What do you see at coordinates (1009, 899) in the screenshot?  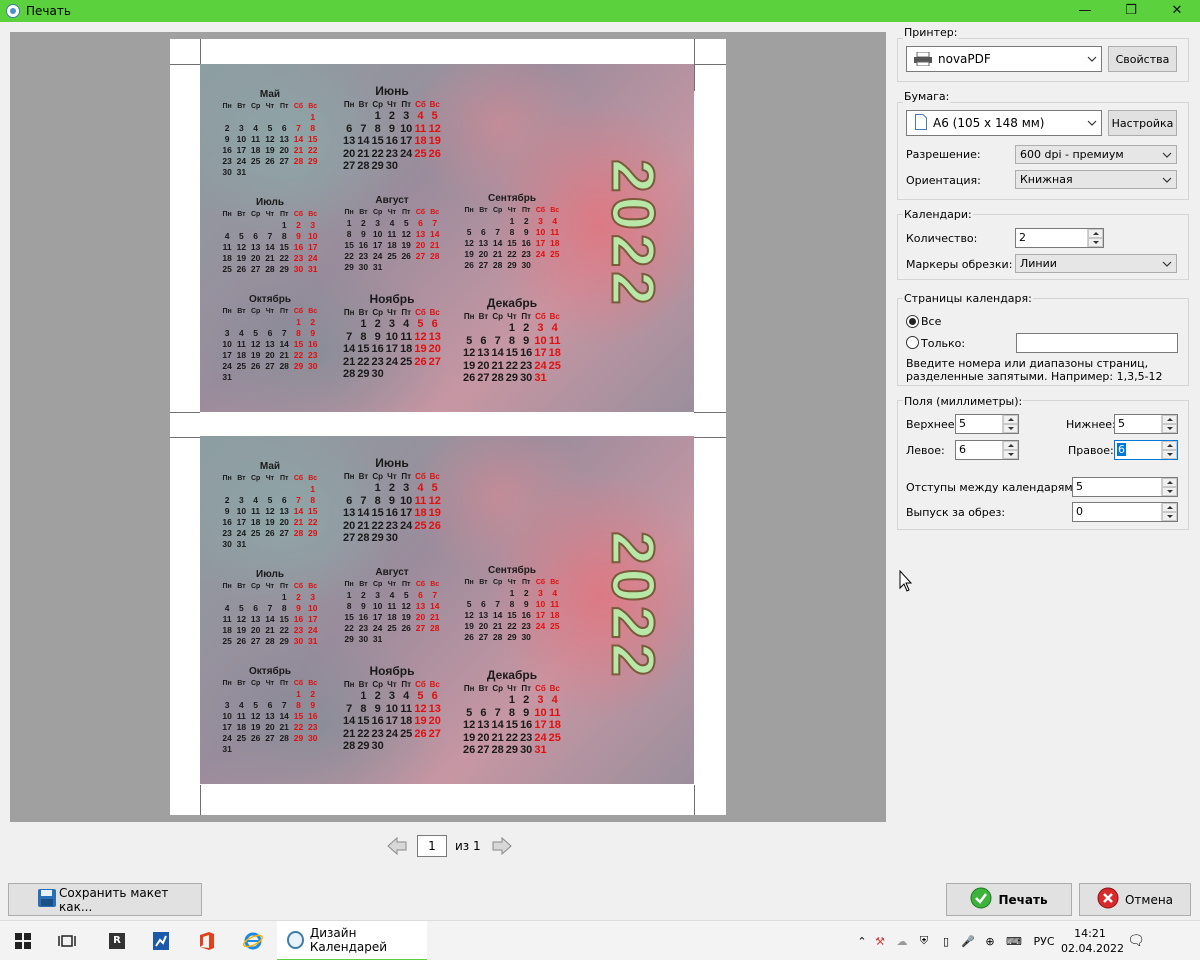 I see `print-button: Печать` at bounding box center [1009, 899].